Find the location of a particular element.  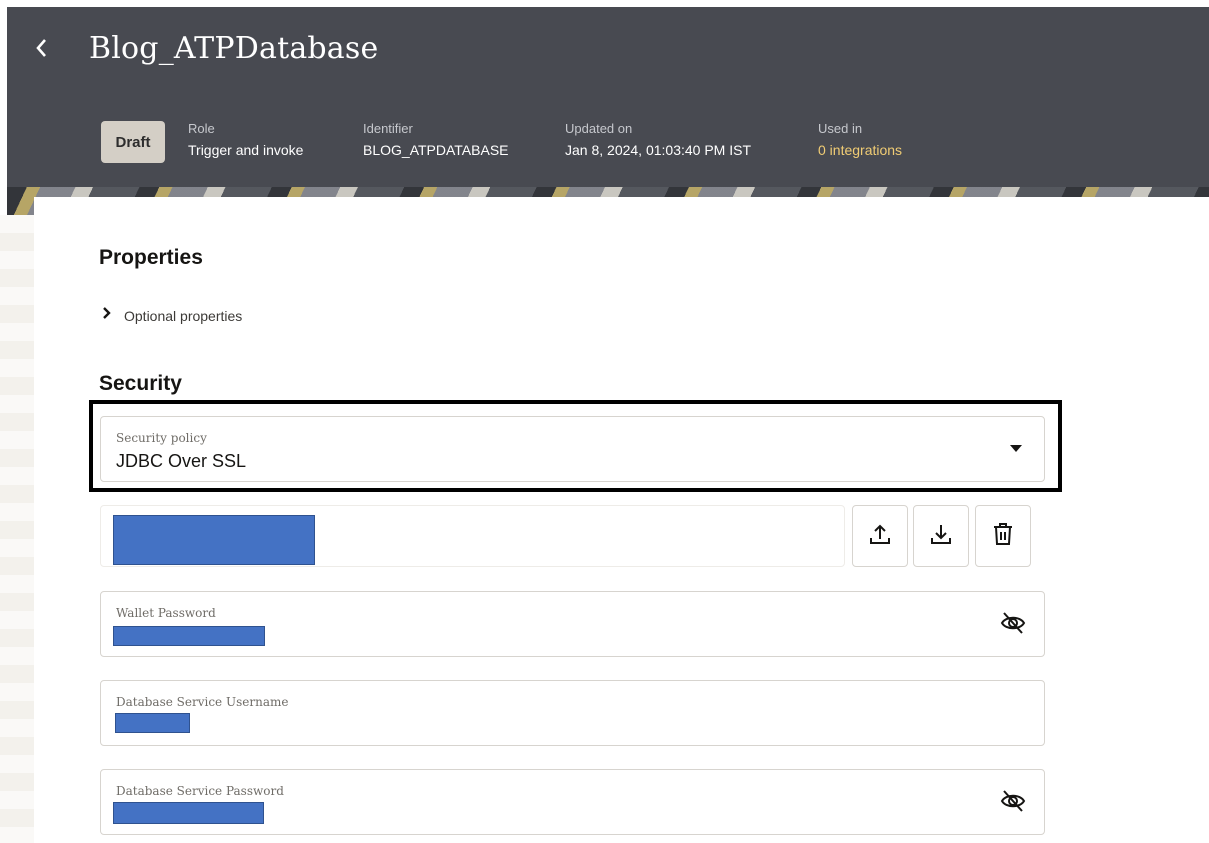

meta-label: Identifier is located at coordinates (388, 128).